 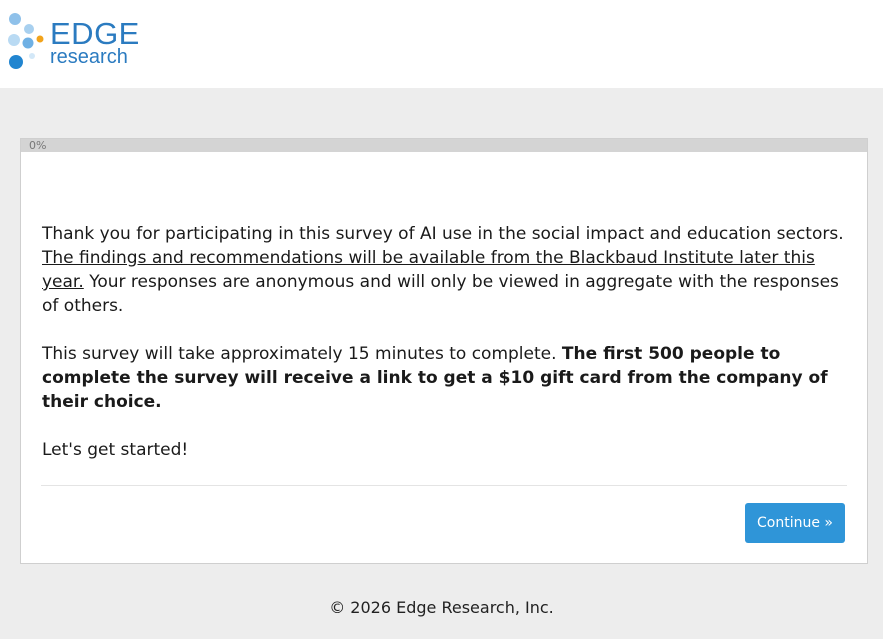 What do you see at coordinates (441, 607) in the screenshot?
I see `footer-copyright: © 2026 Edge Research, Inc.` at bounding box center [441, 607].